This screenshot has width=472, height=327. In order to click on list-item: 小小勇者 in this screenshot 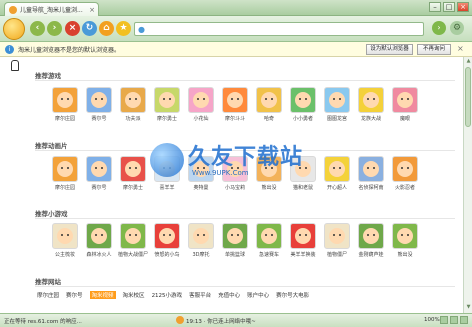, I will do `click(303, 104)`.